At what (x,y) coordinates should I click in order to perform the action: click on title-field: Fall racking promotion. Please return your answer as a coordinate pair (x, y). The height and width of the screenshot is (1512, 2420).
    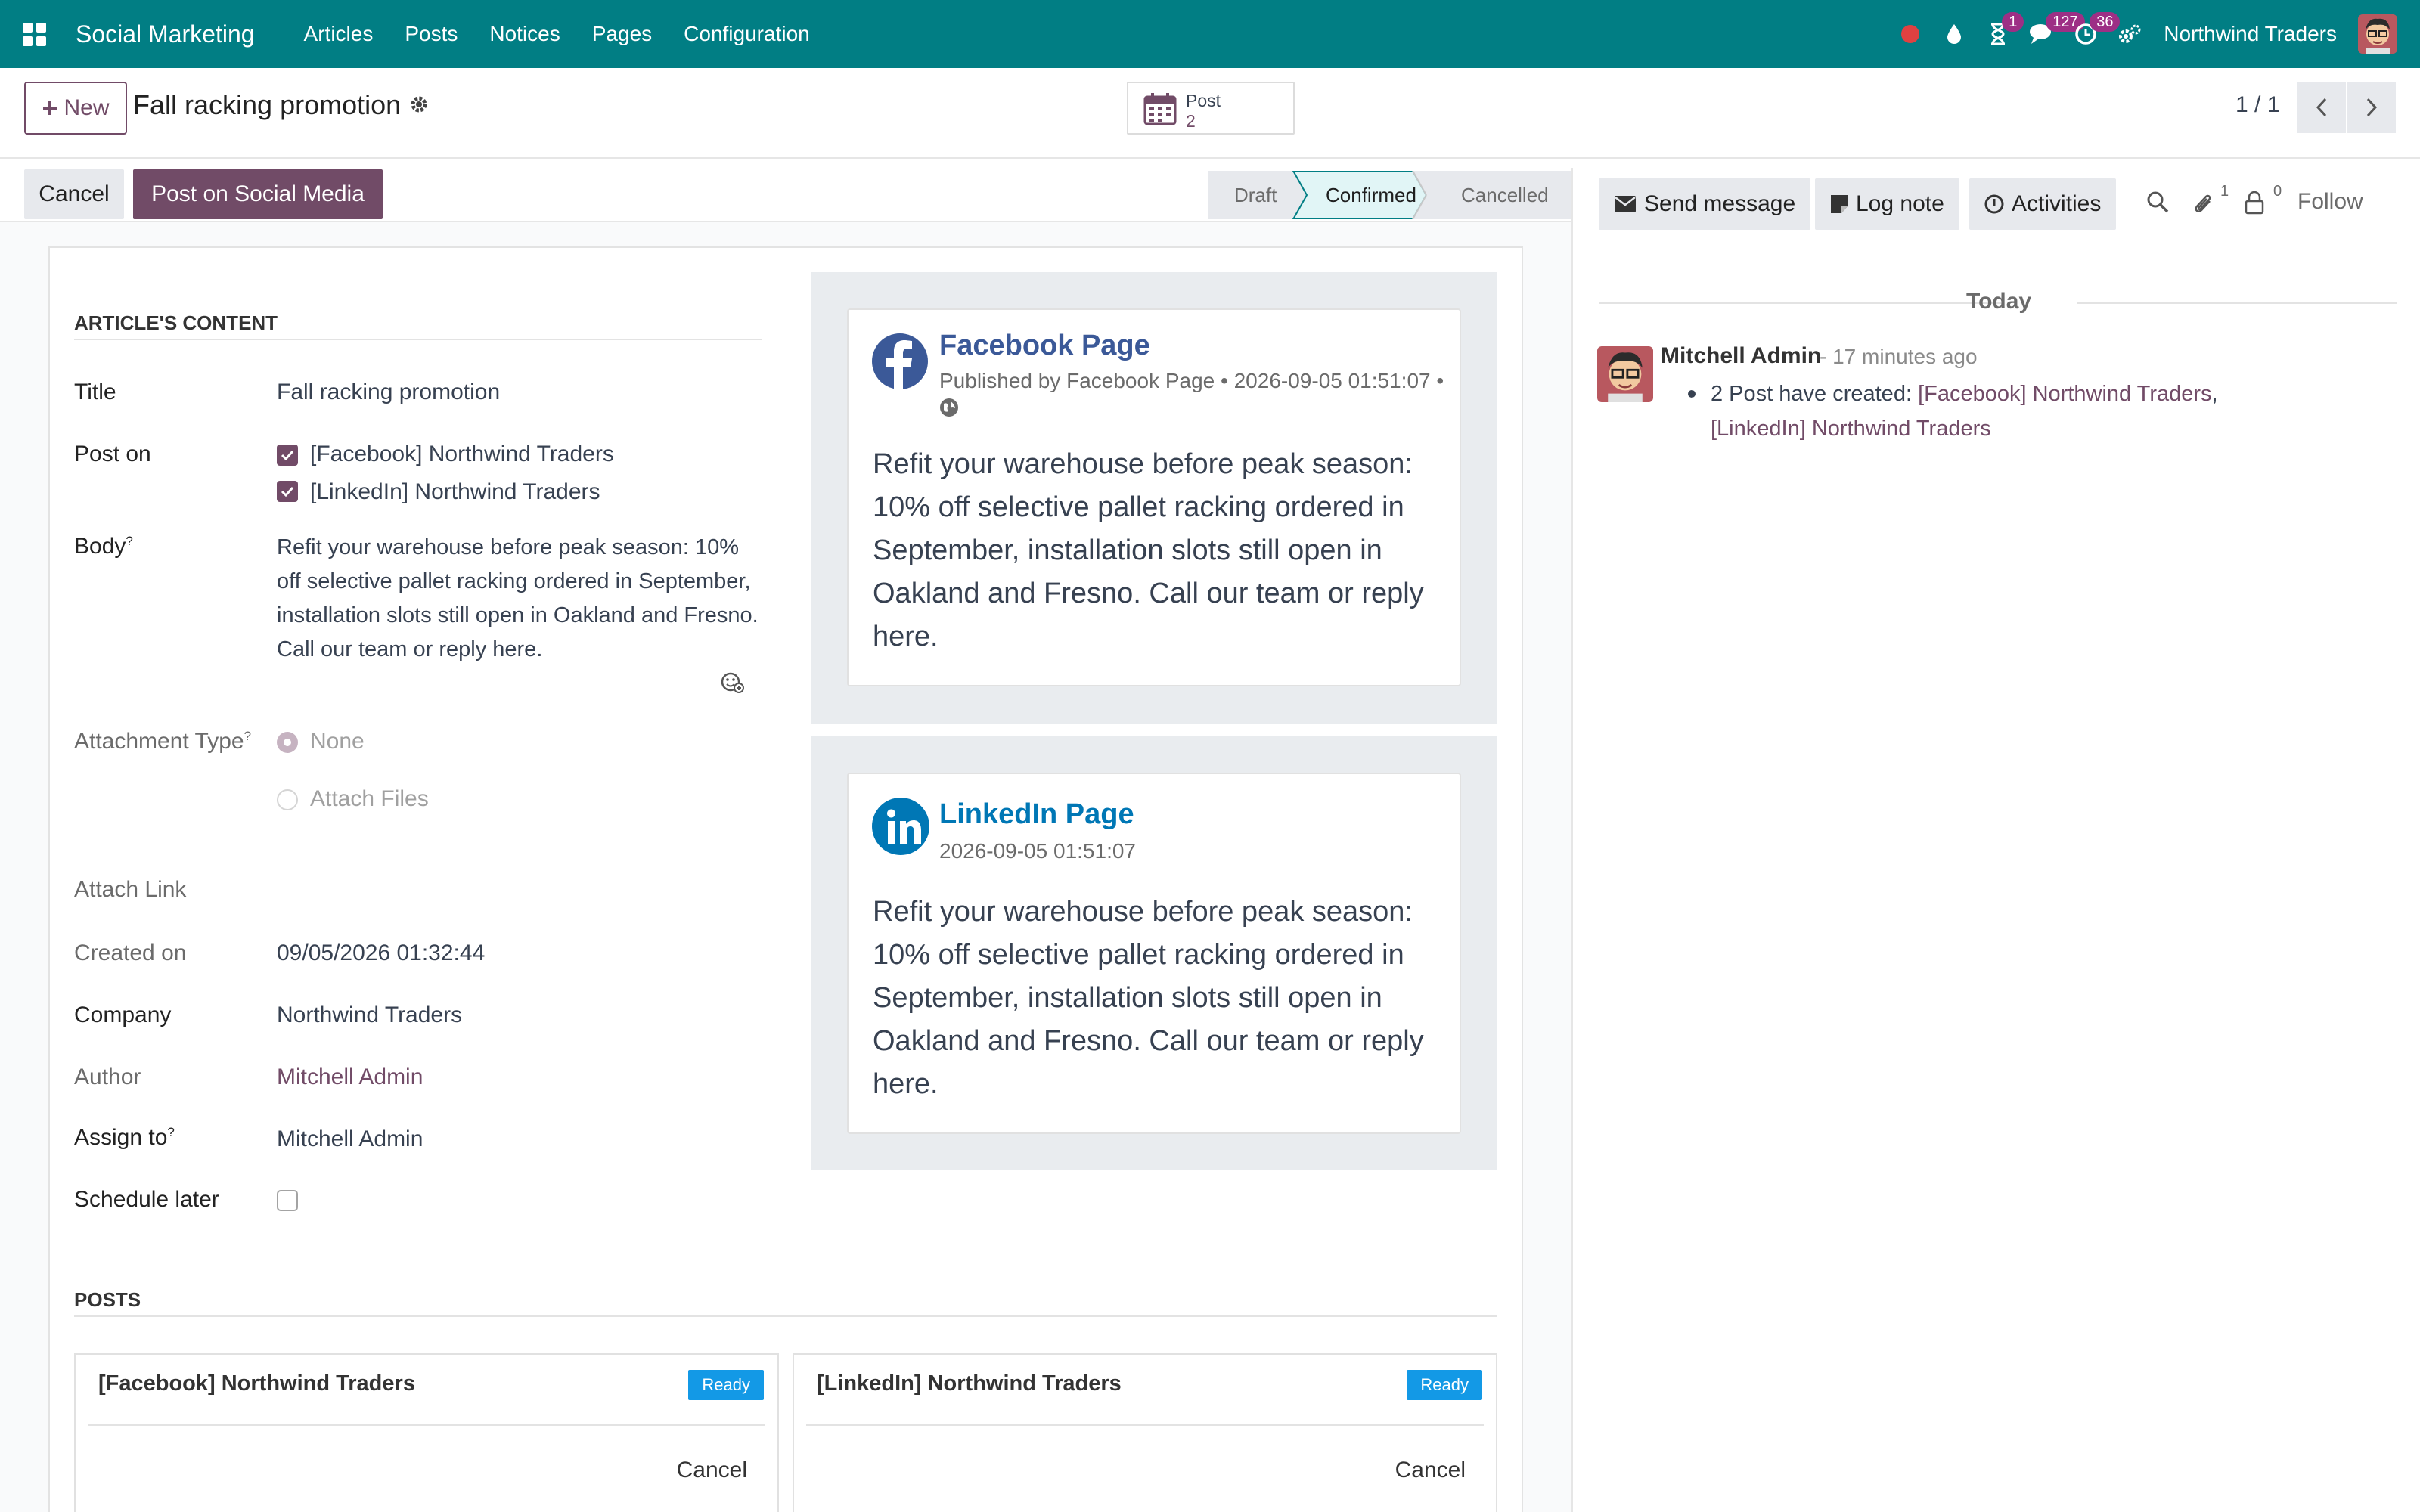
    Looking at the image, I should click on (388, 392).